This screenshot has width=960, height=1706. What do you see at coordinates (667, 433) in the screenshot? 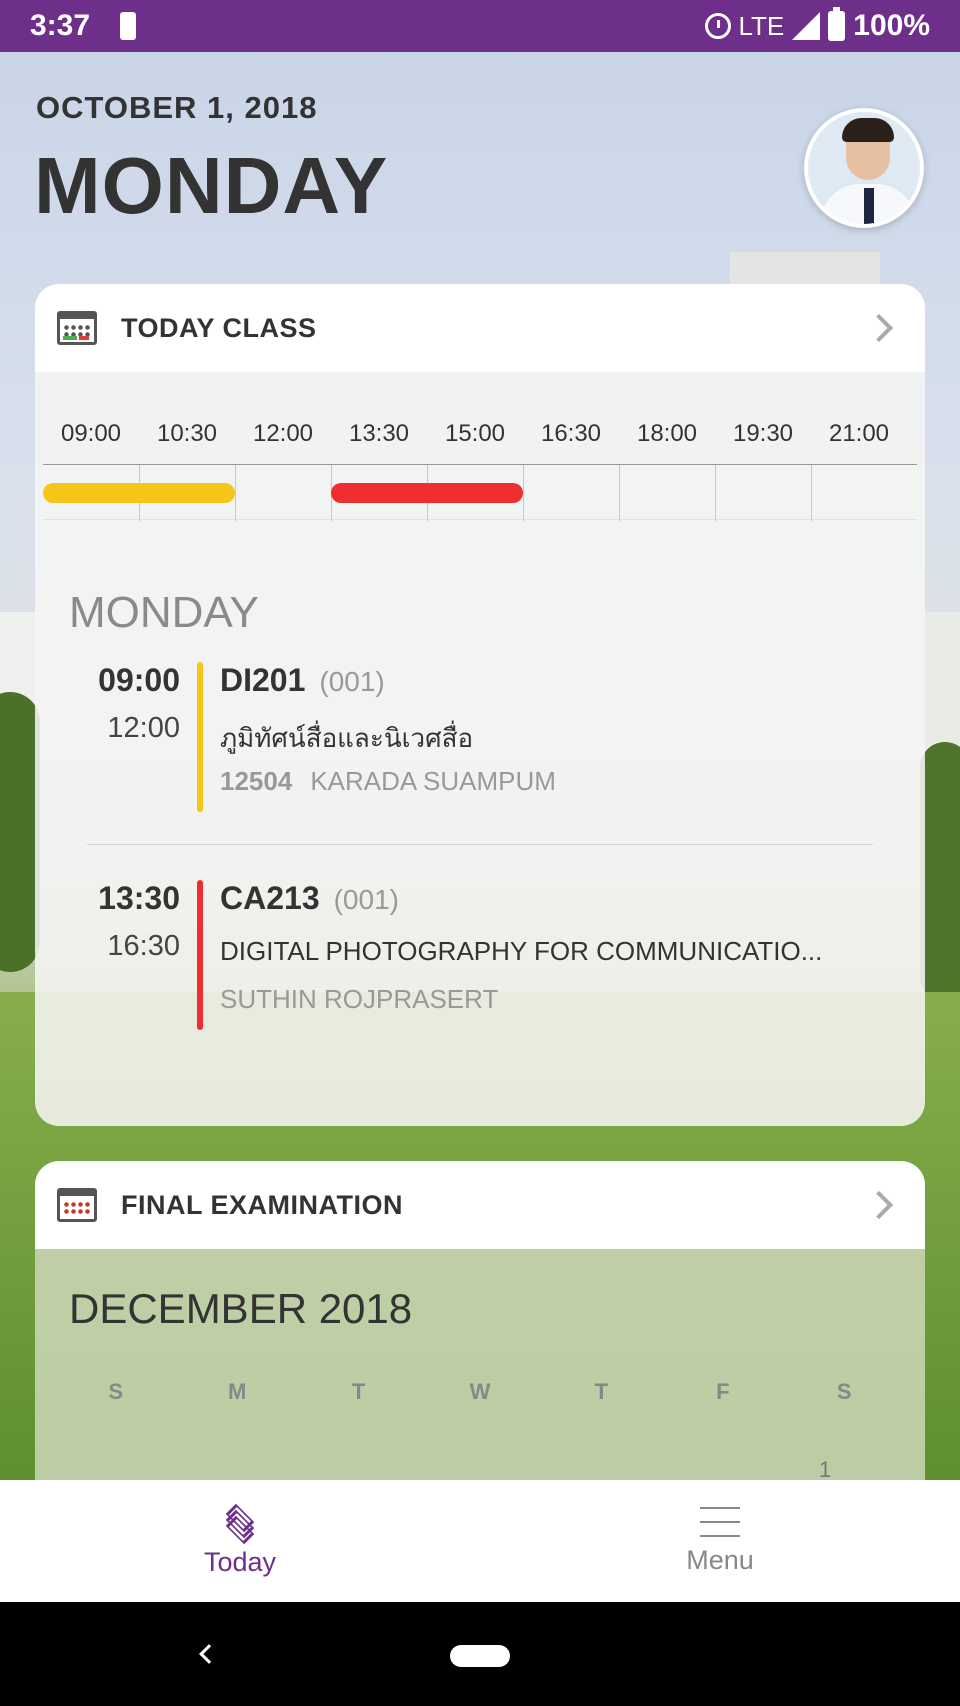
I see `timeline-label: 18:00` at bounding box center [667, 433].